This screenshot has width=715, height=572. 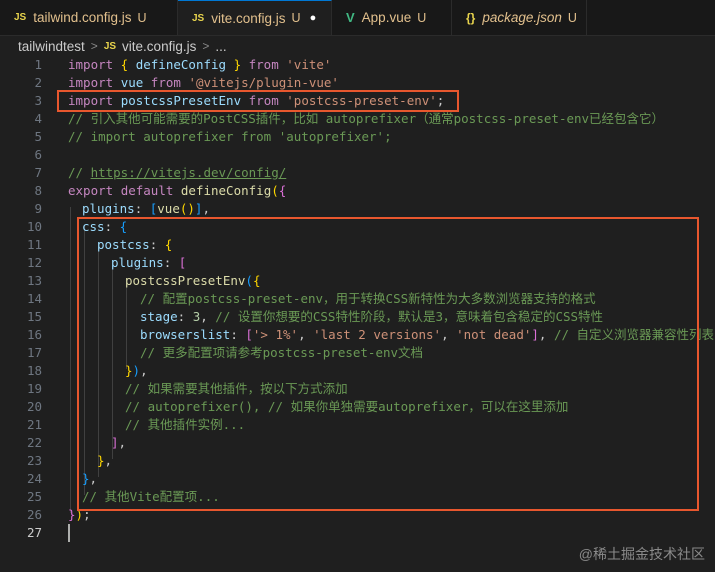 What do you see at coordinates (34, 352) in the screenshot?
I see `line-number: 17` at bounding box center [34, 352].